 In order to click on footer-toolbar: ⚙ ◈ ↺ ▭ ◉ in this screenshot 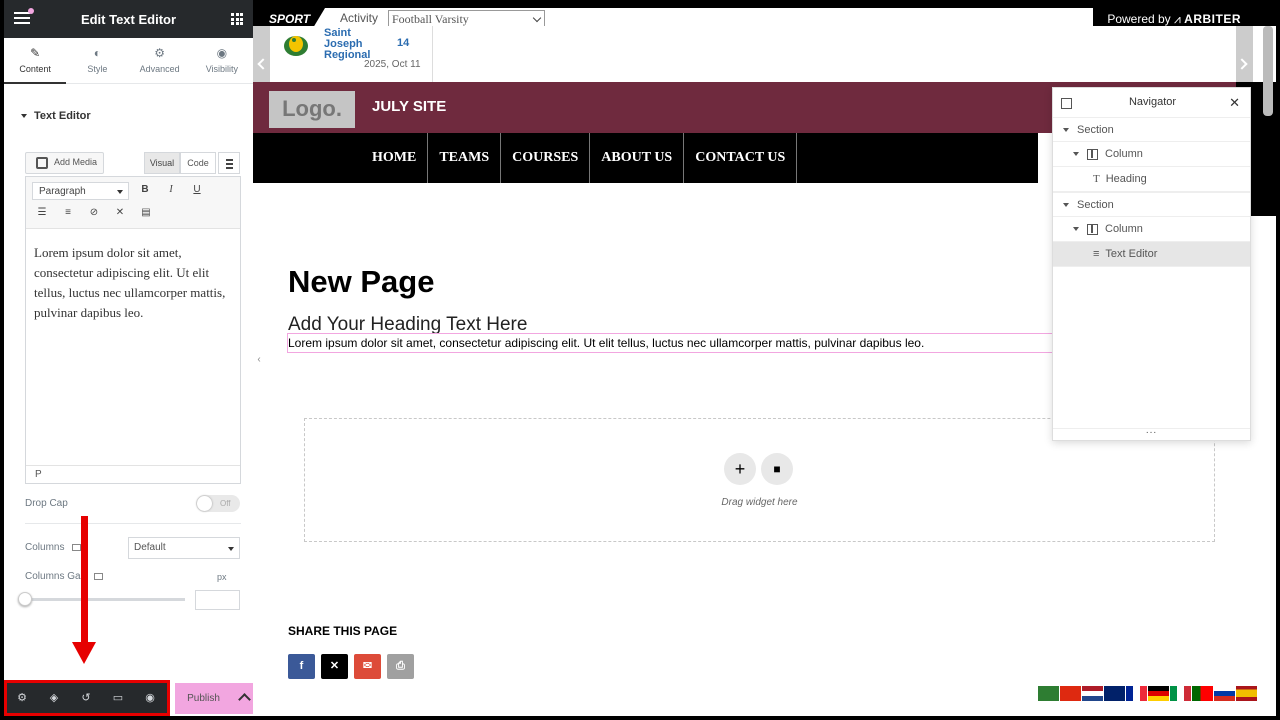, I will do `click(87, 698)`.